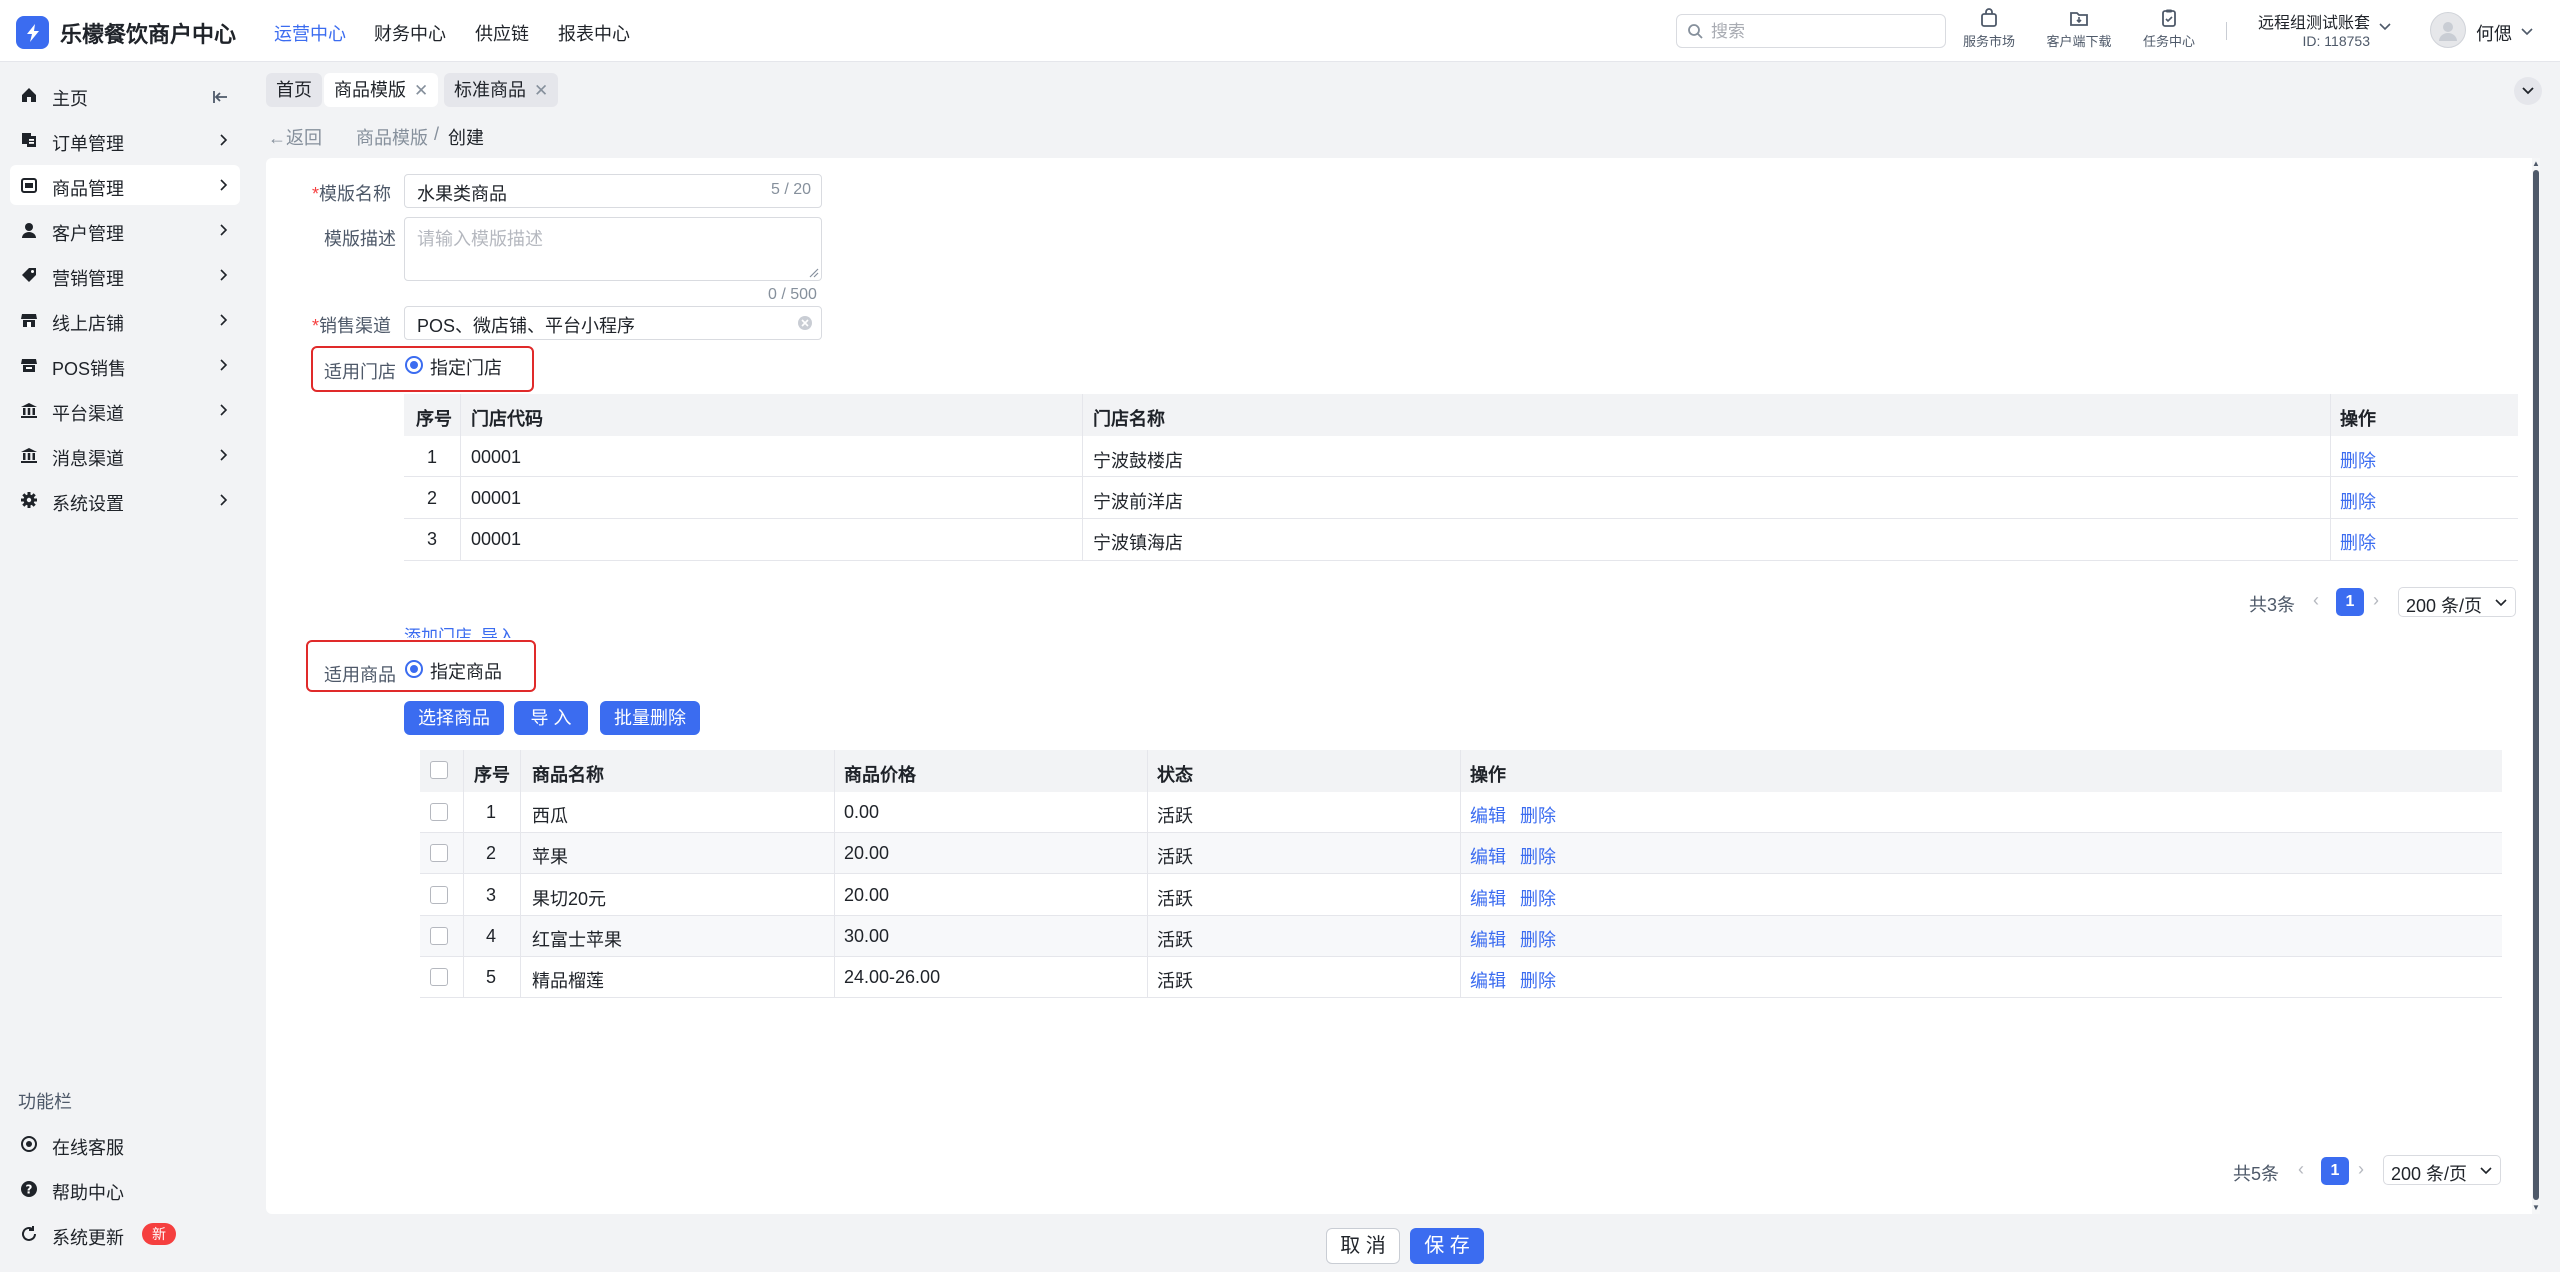 This screenshot has height=1272, width=2560. I want to click on template-desc-field: 请输入模版描述, so click(613, 249).